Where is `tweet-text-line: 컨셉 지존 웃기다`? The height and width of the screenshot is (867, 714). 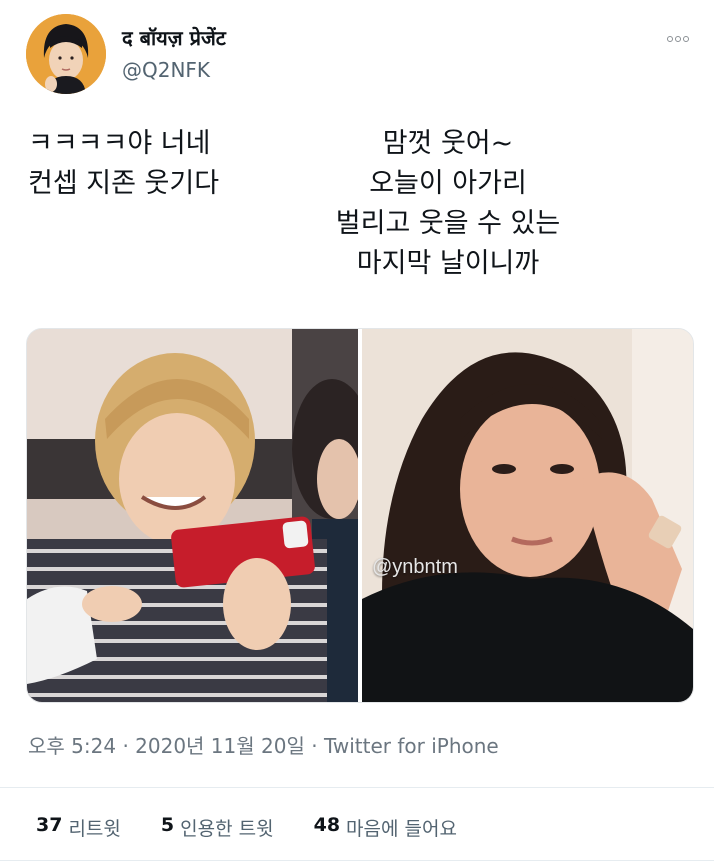 tweet-text-line: 컨셉 지존 웃기다 is located at coordinates (124, 183).